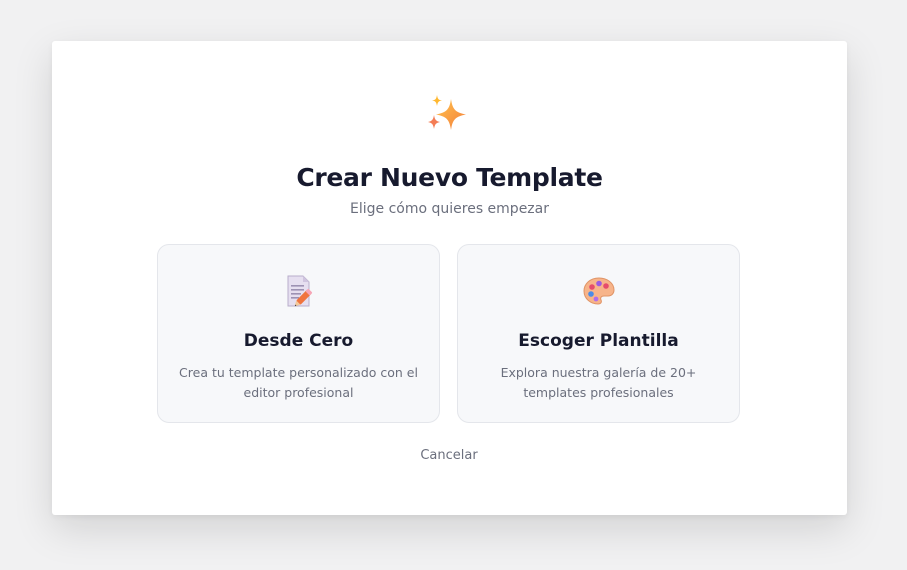  What do you see at coordinates (449, 455) in the screenshot?
I see `cancel-button: Cancelar` at bounding box center [449, 455].